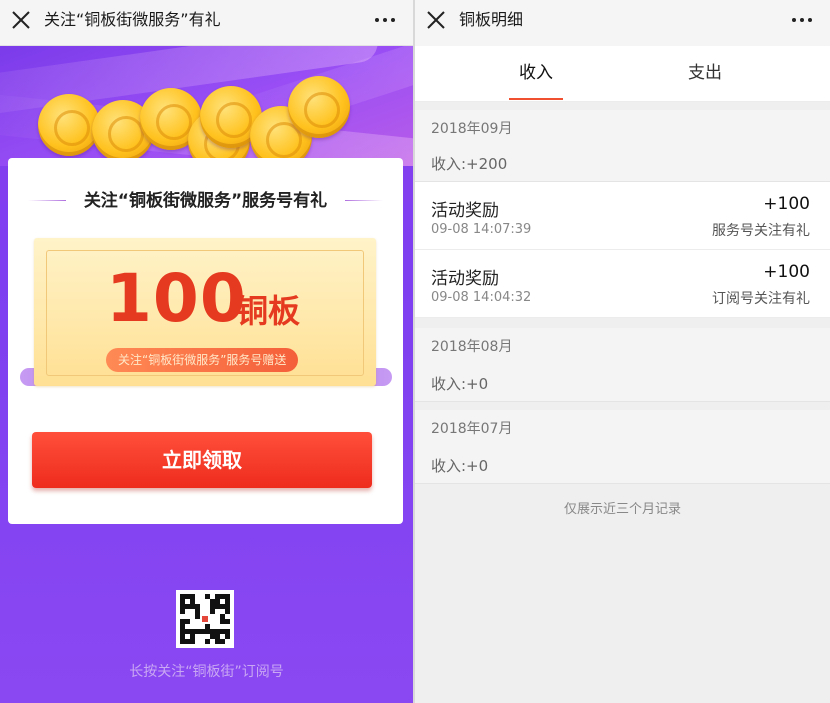  What do you see at coordinates (268, 311) in the screenshot?
I see `coupon-unit: 铜板` at bounding box center [268, 311].